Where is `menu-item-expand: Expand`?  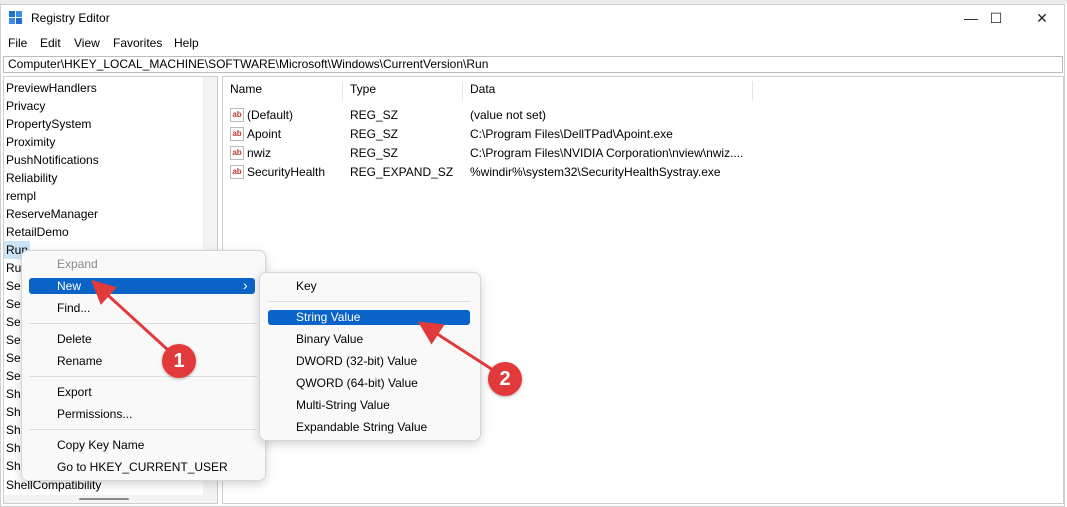 menu-item-expand: Expand is located at coordinates (77, 264).